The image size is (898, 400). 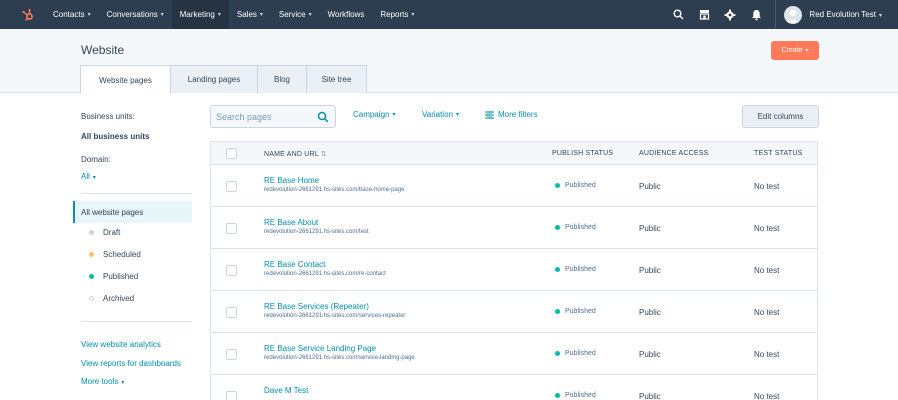 I want to click on column-header-publish-status: PUBLISH STATUS, so click(x=582, y=153).